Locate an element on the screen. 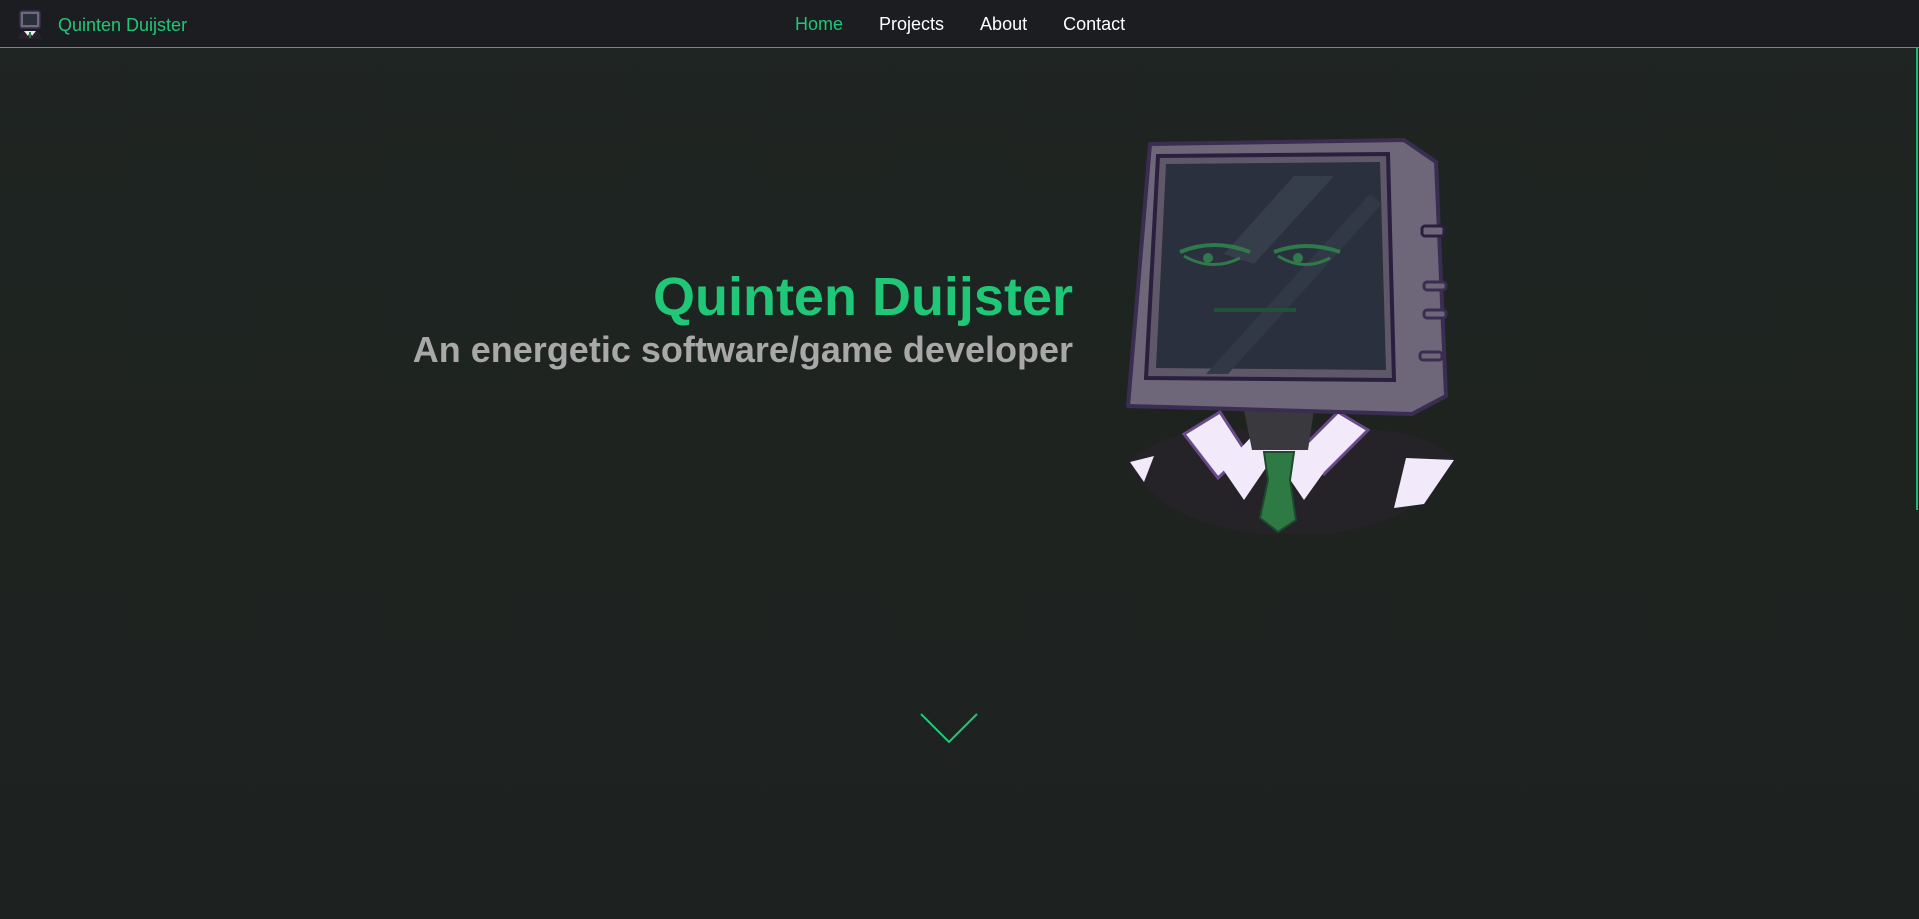 The width and height of the screenshot is (1919, 919). brand-logo-icon is located at coordinates (30, 24).